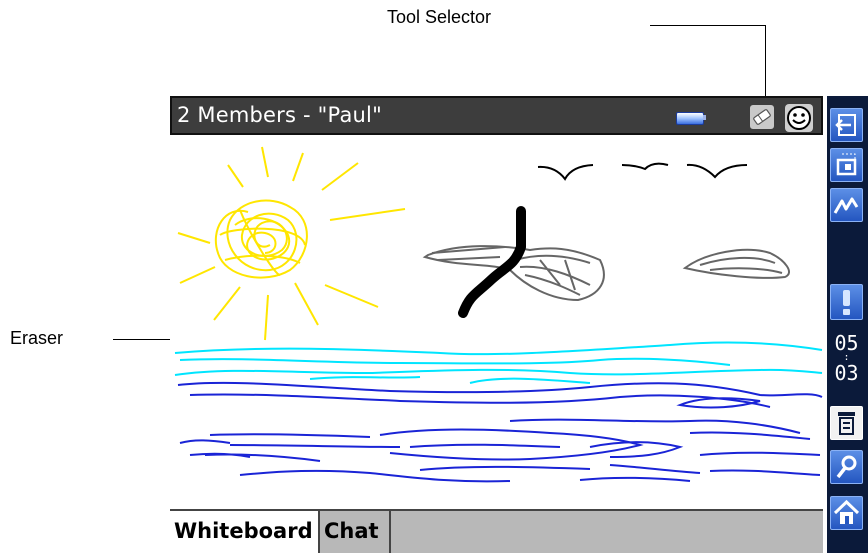 Image resolution: width=868 pixels, height=553 pixels. Describe the element at coordinates (799, 118) in the screenshot. I see `emoticon-icon` at that location.